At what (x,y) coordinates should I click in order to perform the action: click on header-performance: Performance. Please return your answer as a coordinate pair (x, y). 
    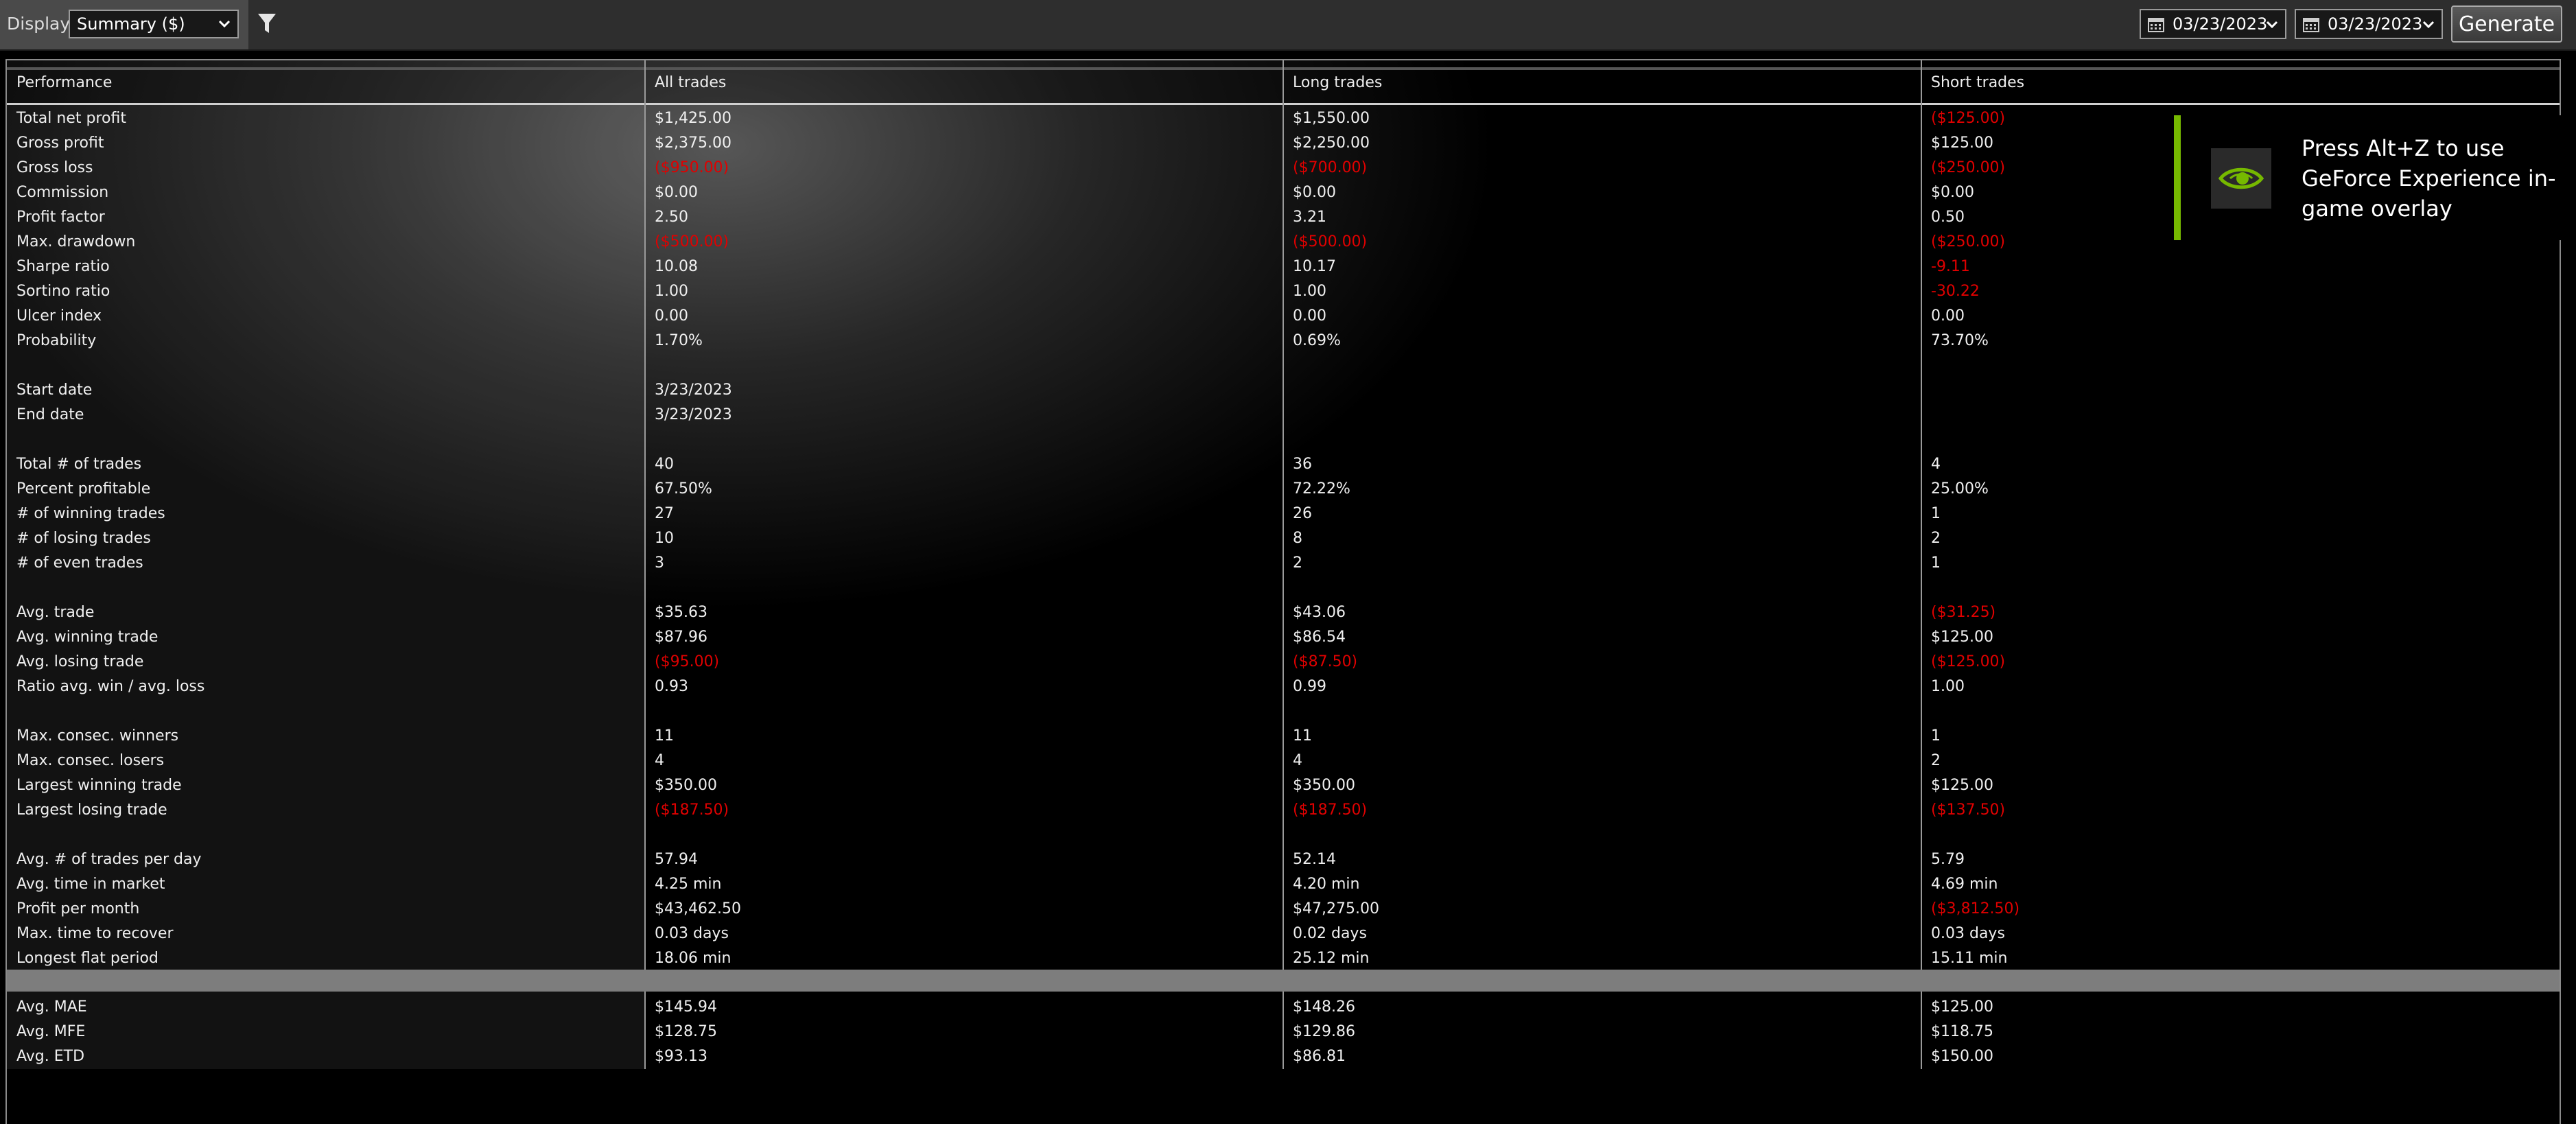
    Looking at the image, I should click on (64, 82).